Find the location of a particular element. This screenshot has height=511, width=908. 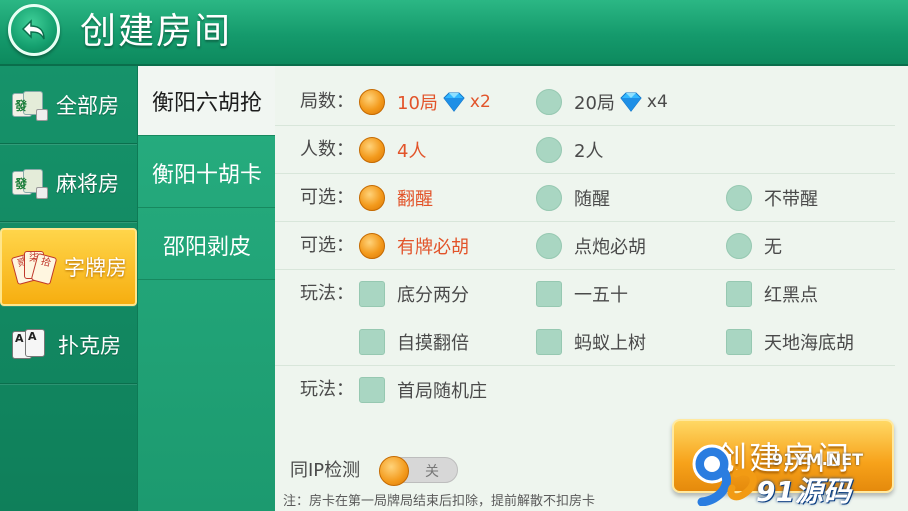

option-label: 一五十 is located at coordinates (601, 295).